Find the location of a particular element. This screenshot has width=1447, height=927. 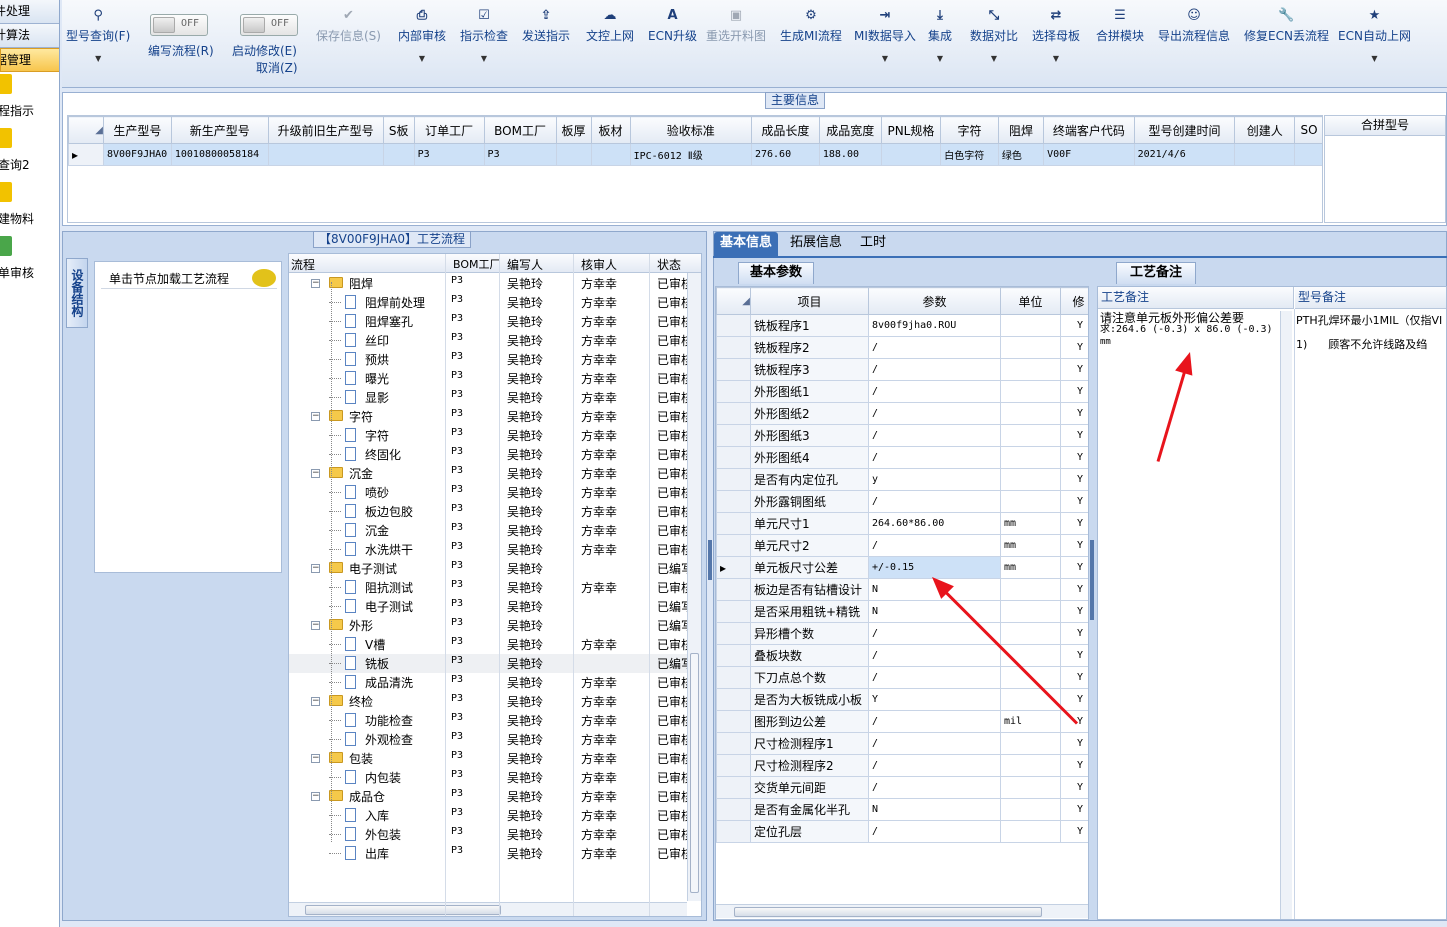

column-header: 订单工厂 is located at coordinates (449, 130).